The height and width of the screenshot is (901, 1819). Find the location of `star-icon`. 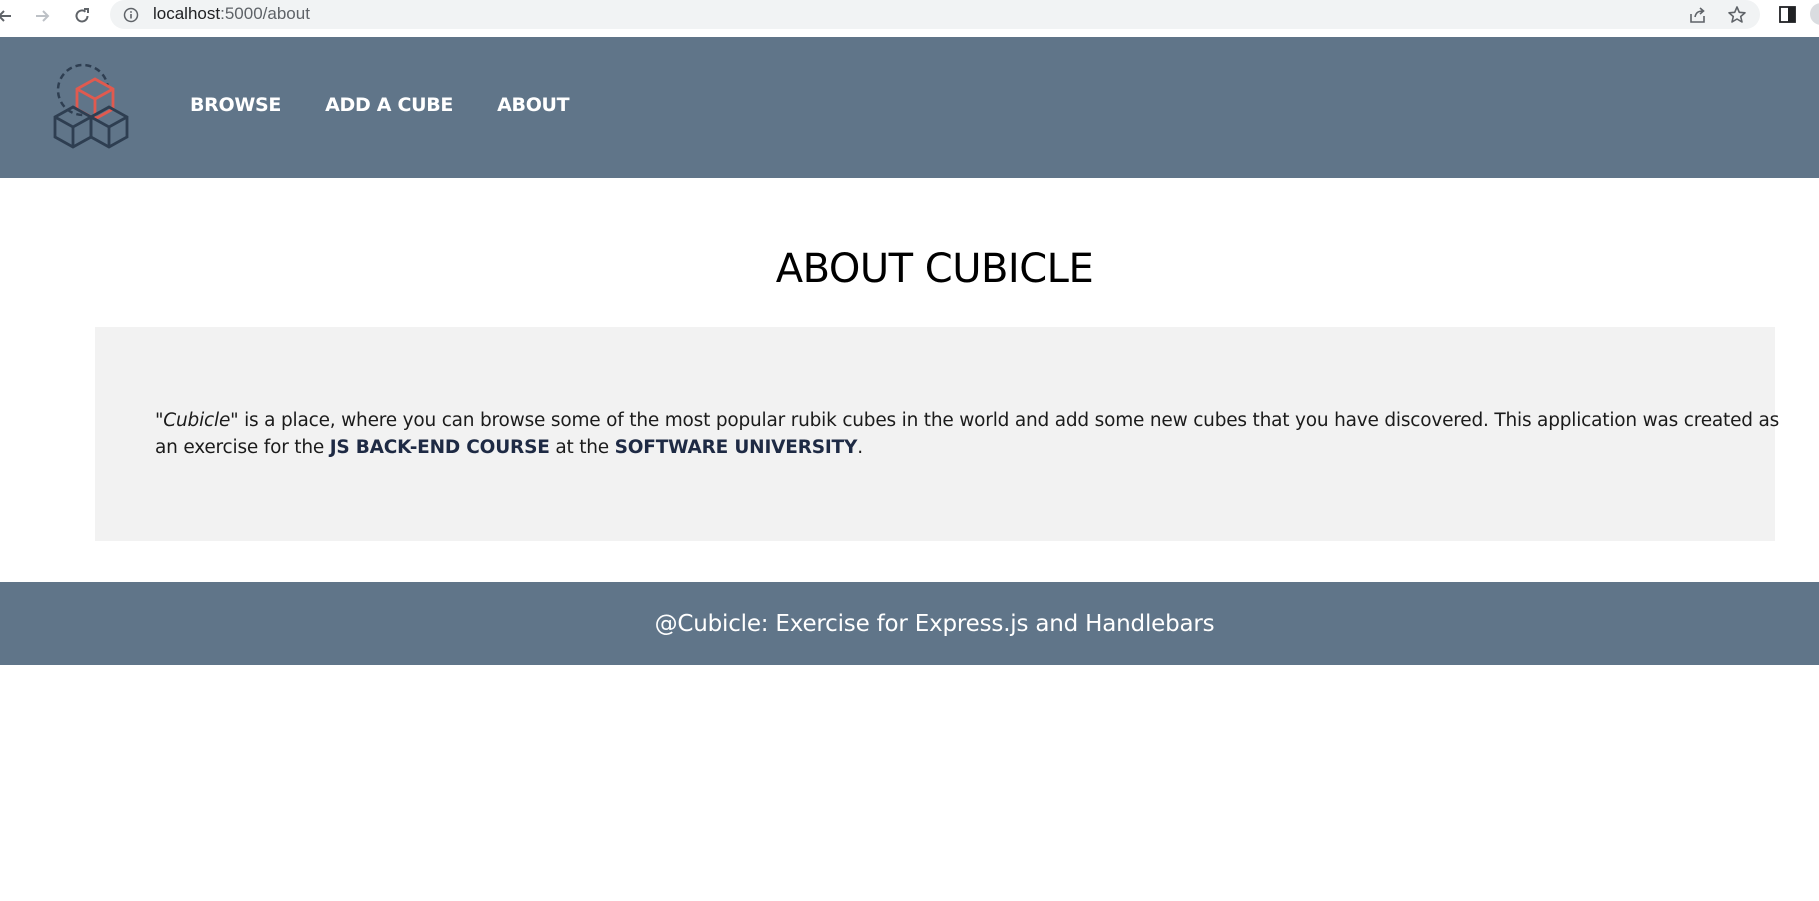

star-icon is located at coordinates (1737, 15).